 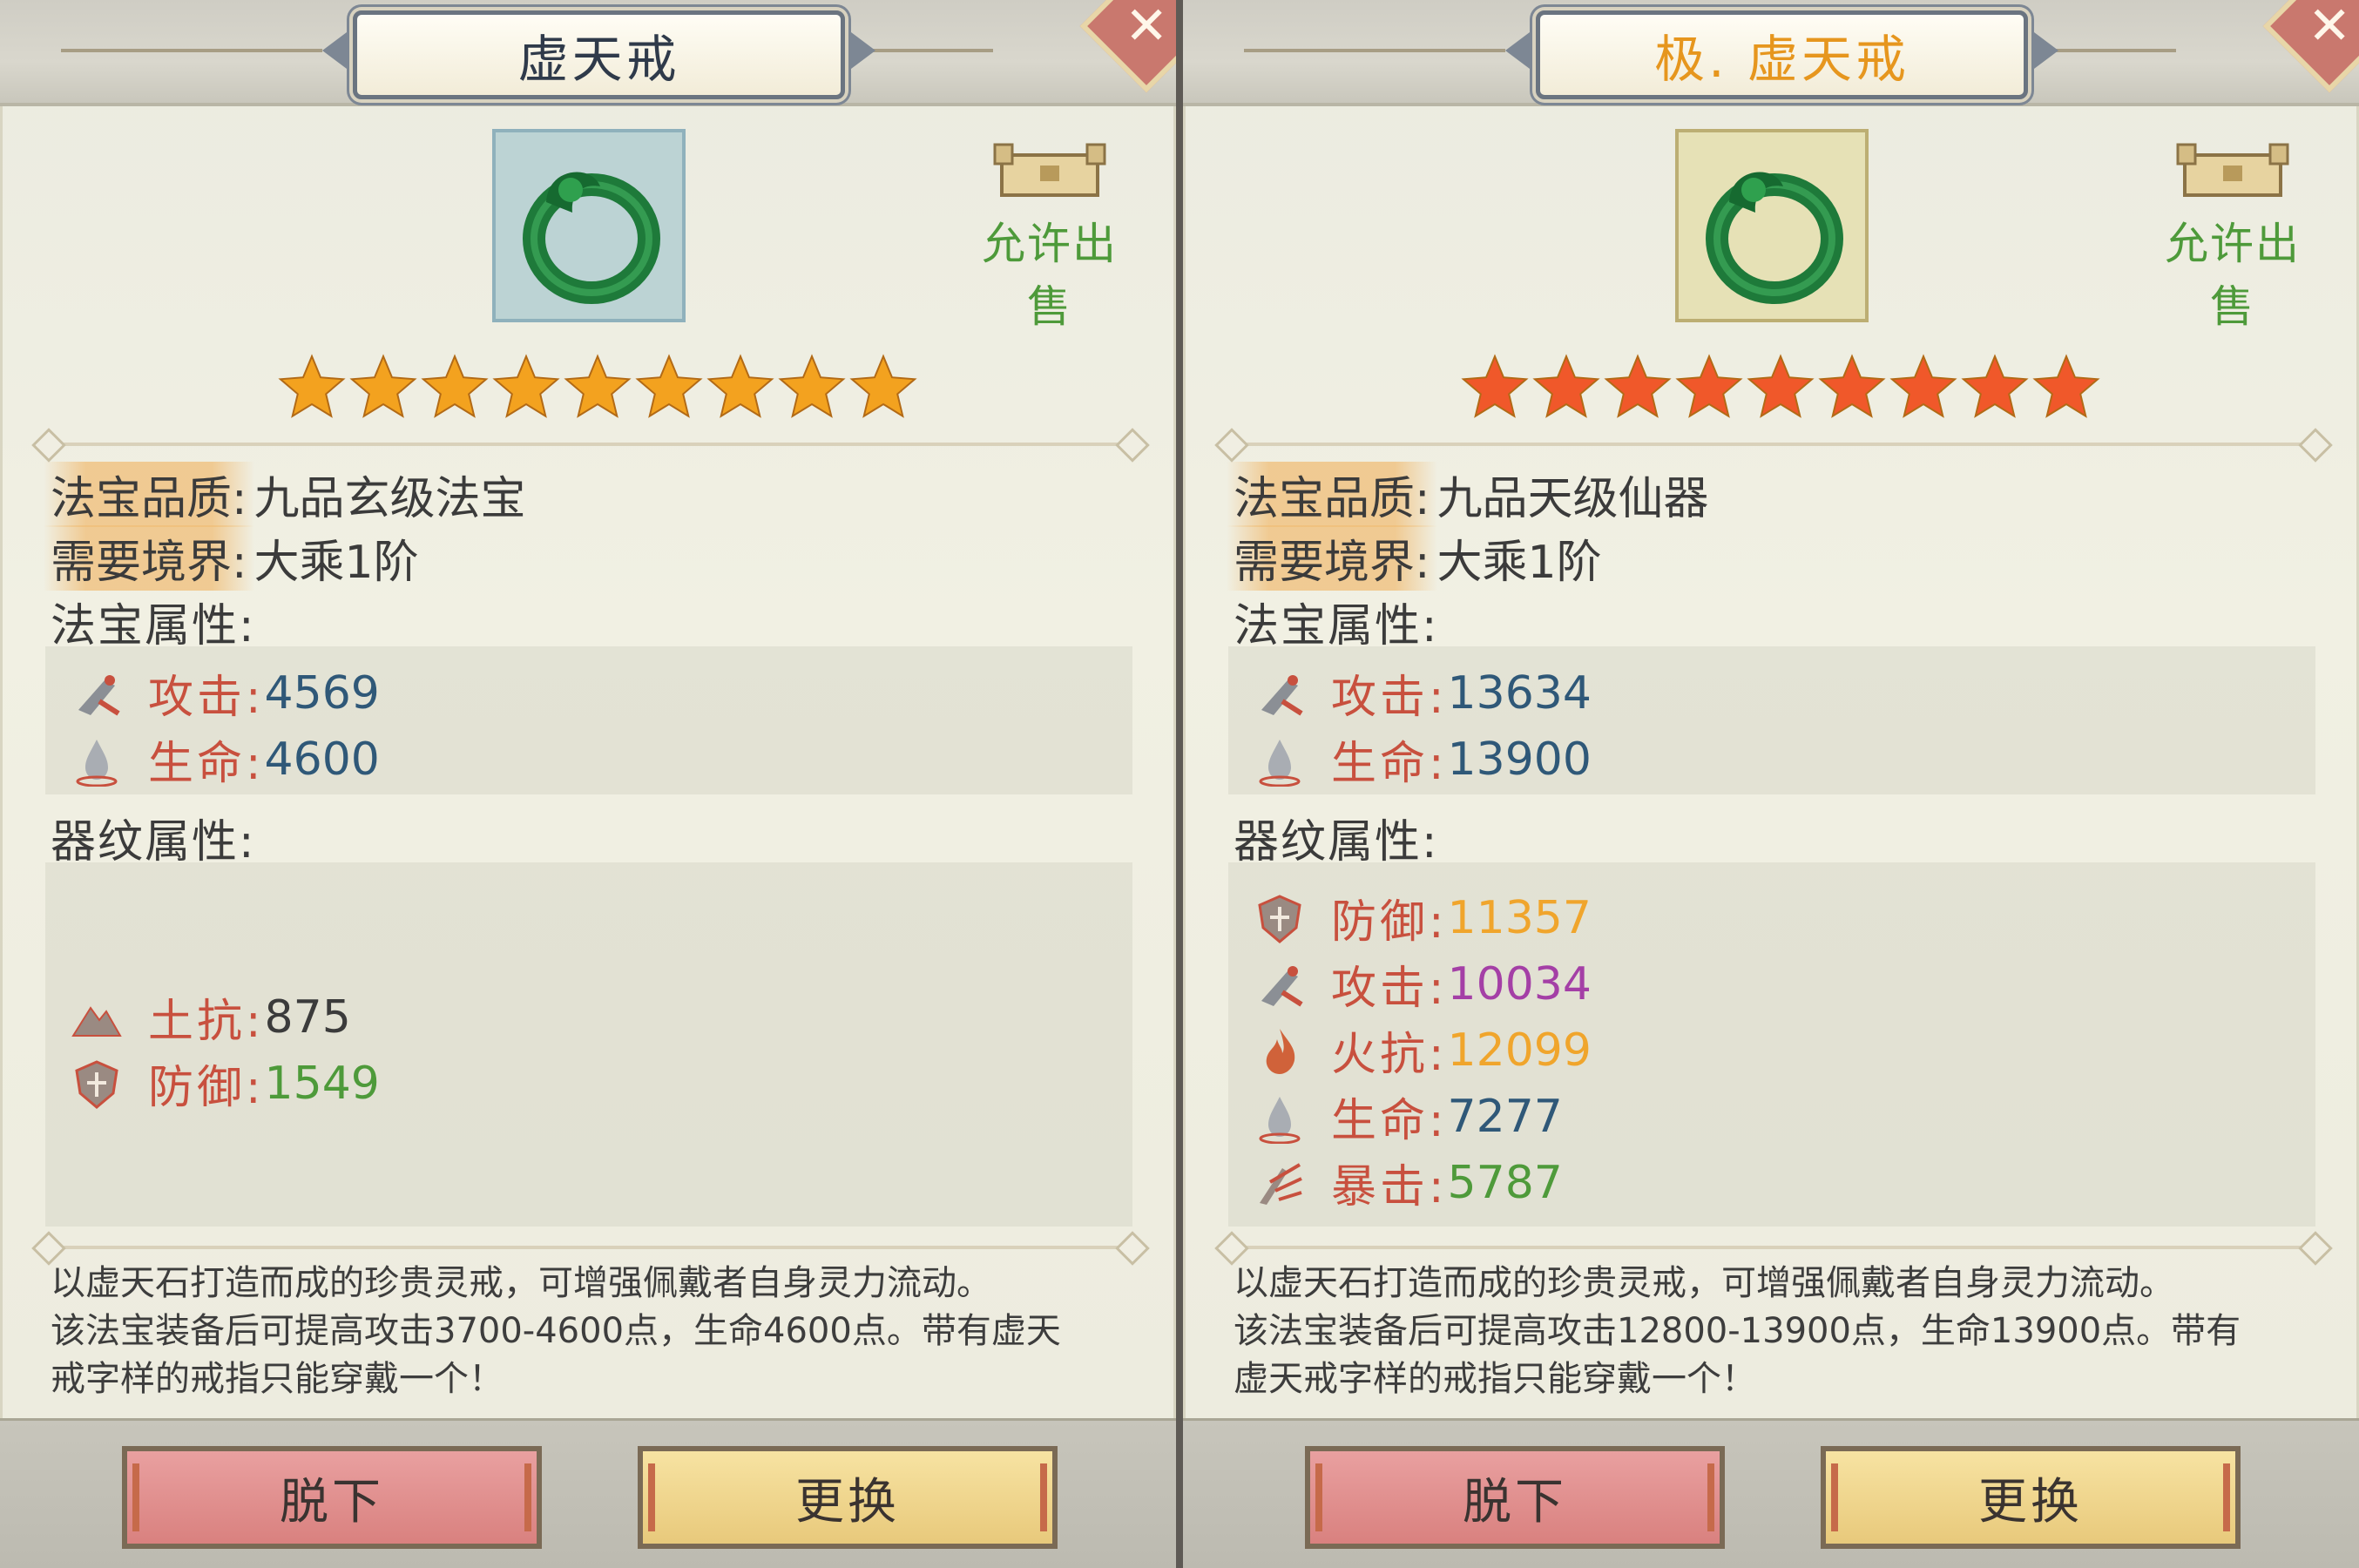 I want to click on item-title: 极. 虚天戒, so click(x=1782, y=59).